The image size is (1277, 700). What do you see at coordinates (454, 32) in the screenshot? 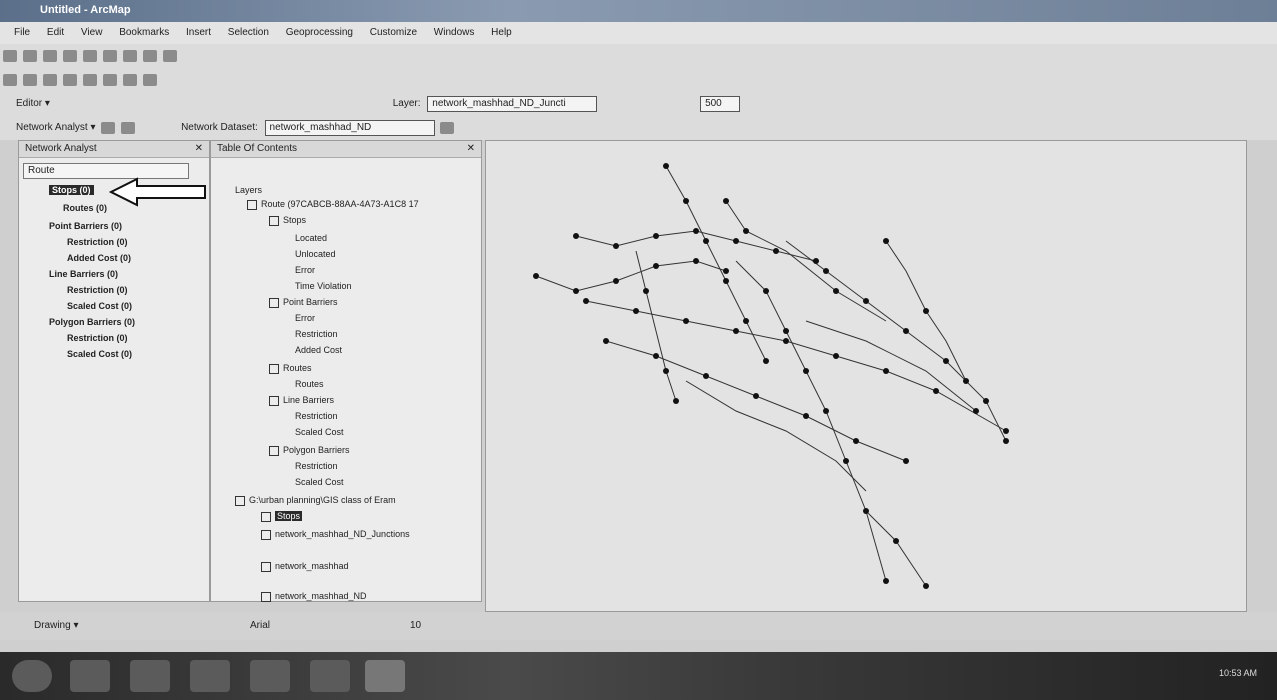
I see `menu-windows: Windows` at bounding box center [454, 32].